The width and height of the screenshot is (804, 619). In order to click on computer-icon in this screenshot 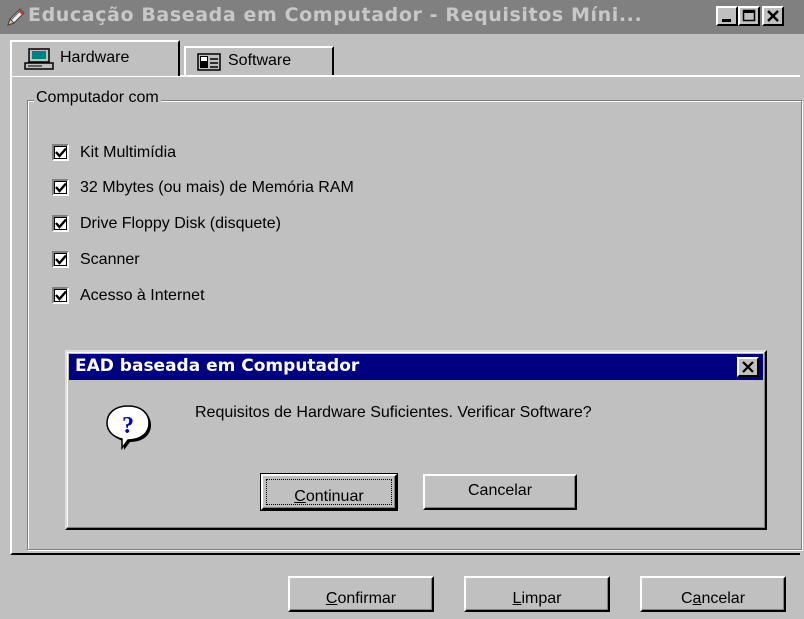, I will do `click(39, 61)`.